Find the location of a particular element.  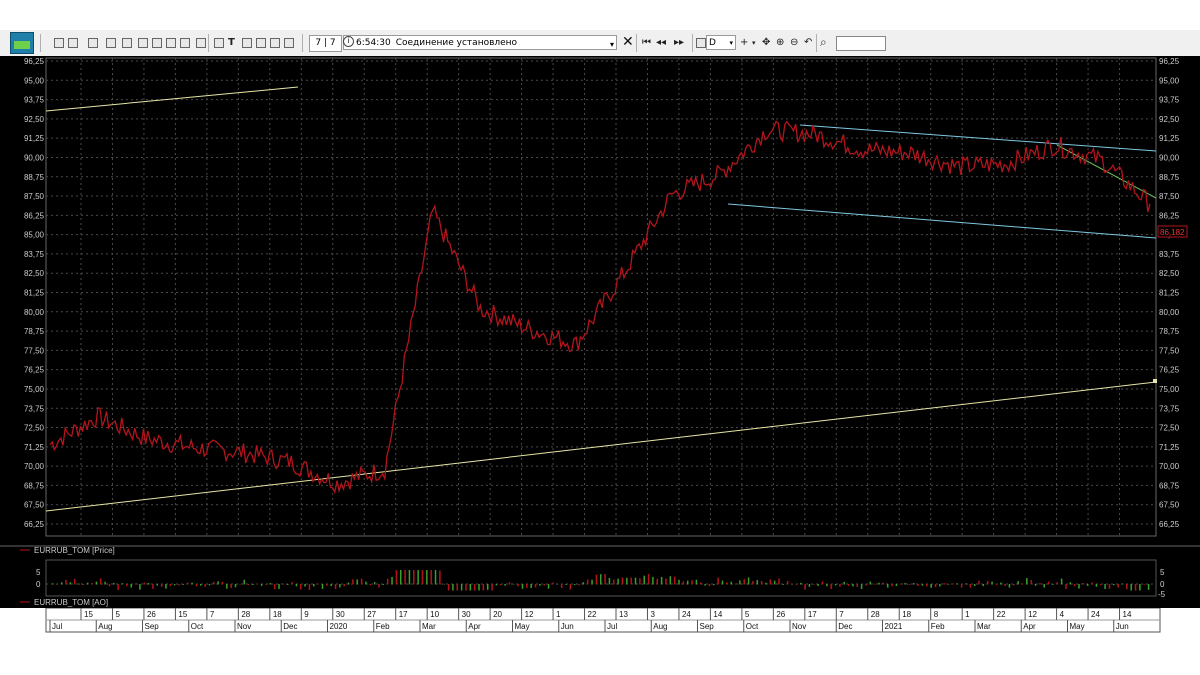

date-tick-day: 7 is located at coordinates (212, 614).